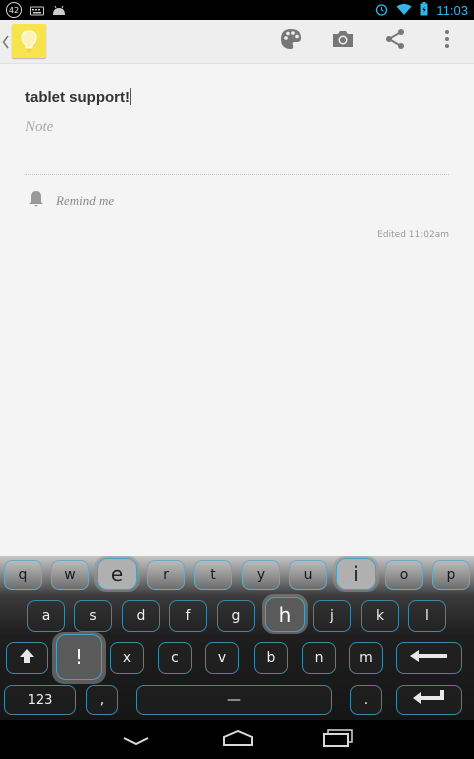  Describe the element at coordinates (452, 10) in the screenshot. I see `status-clock: 11:03` at that location.